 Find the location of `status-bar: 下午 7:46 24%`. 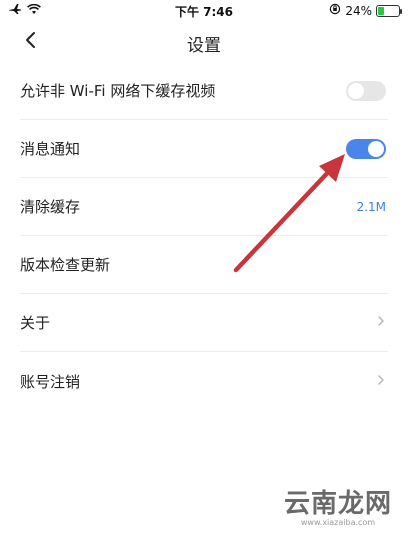

status-bar: 下午 7:46 24% is located at coordinates (204, 11).